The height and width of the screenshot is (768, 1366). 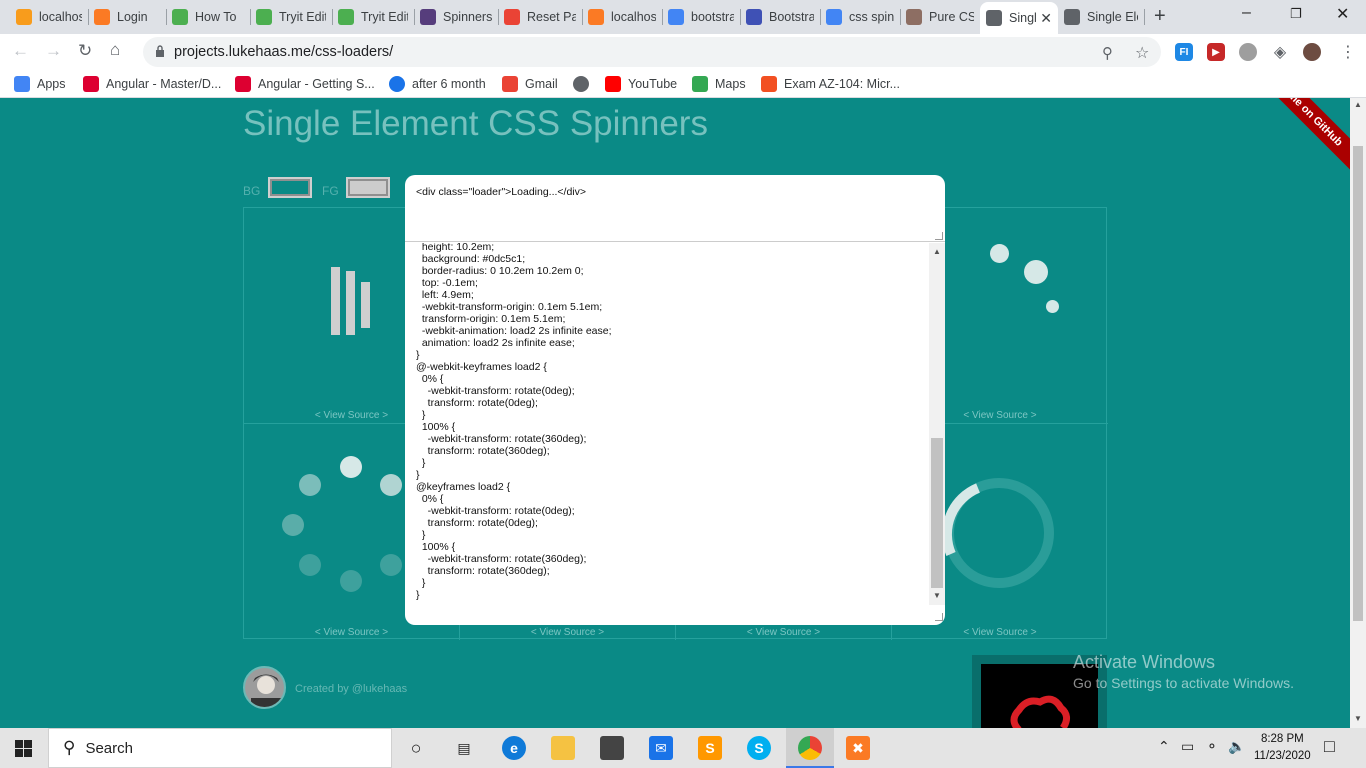 I want to click on extension-globe-icon, so click(x=1248, y=52).